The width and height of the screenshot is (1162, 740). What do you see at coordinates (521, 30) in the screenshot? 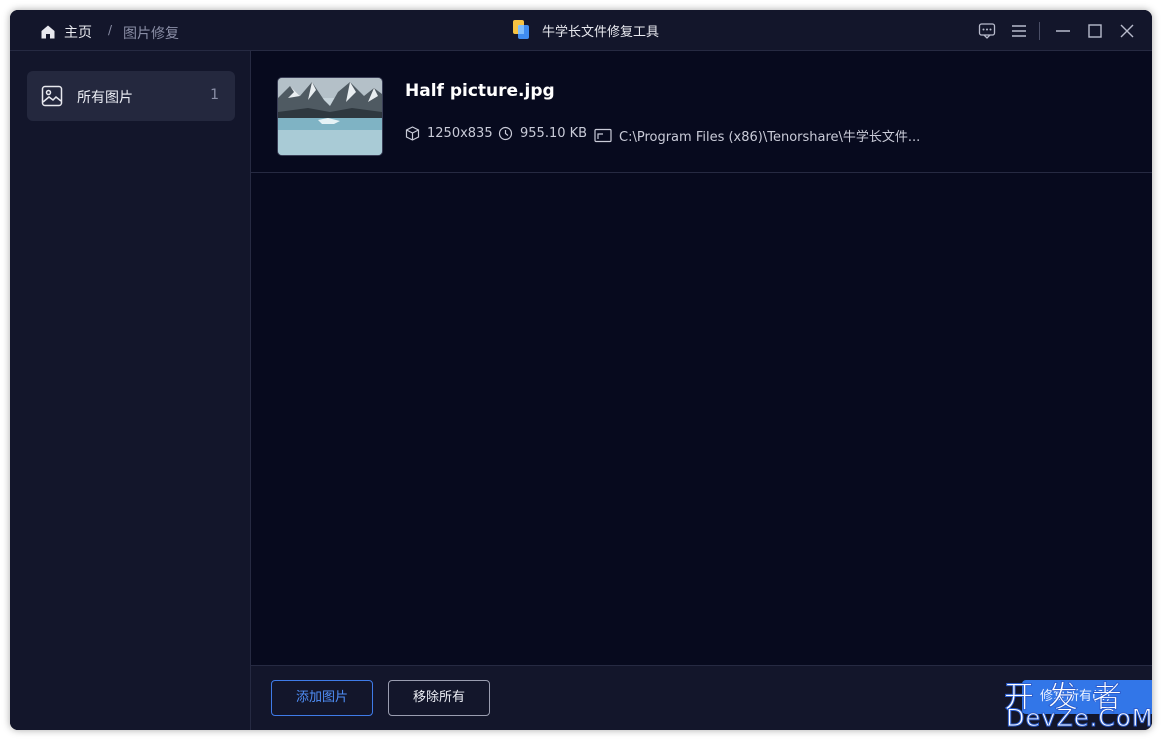
I see `app-logo-icon` at bounding box center [521, 30].